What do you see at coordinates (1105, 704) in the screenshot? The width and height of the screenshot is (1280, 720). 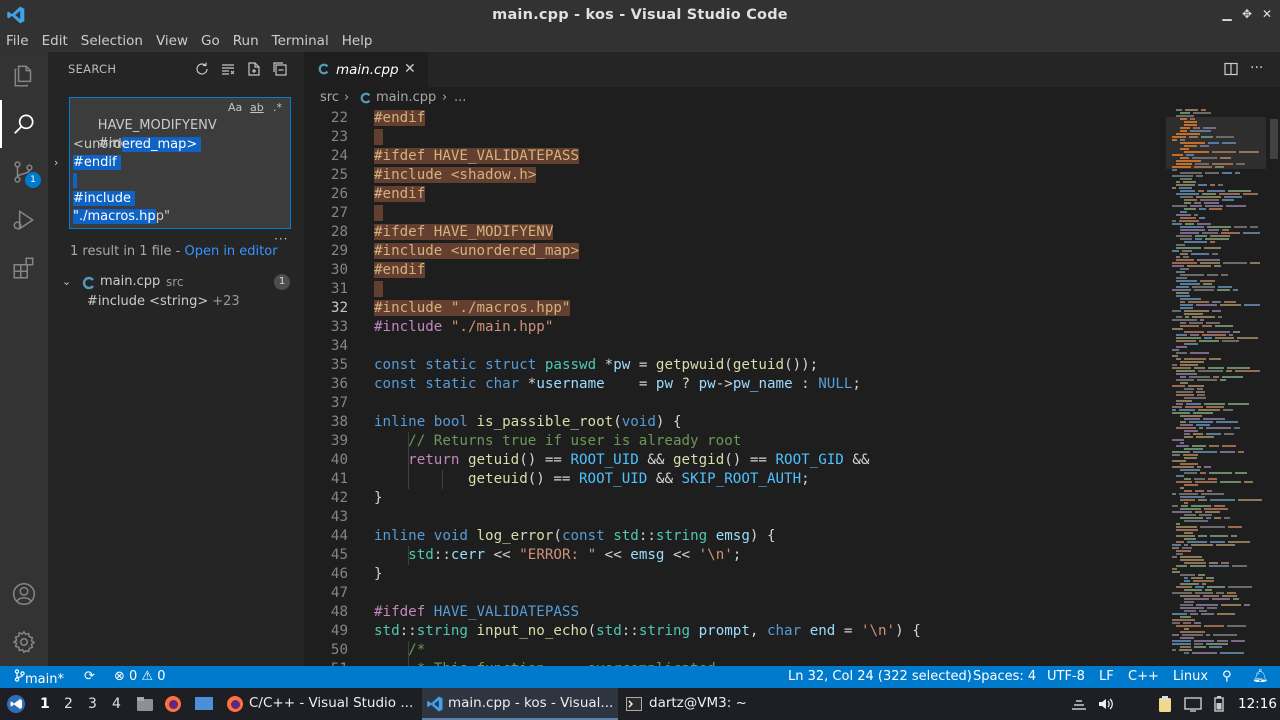 I see `volume-icon` at bounding box center [1105, 704].